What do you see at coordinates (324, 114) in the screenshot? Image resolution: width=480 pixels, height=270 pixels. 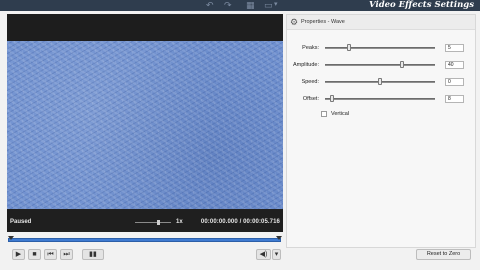 I see `vertical-checkbox` at bounding box center [324, 114].